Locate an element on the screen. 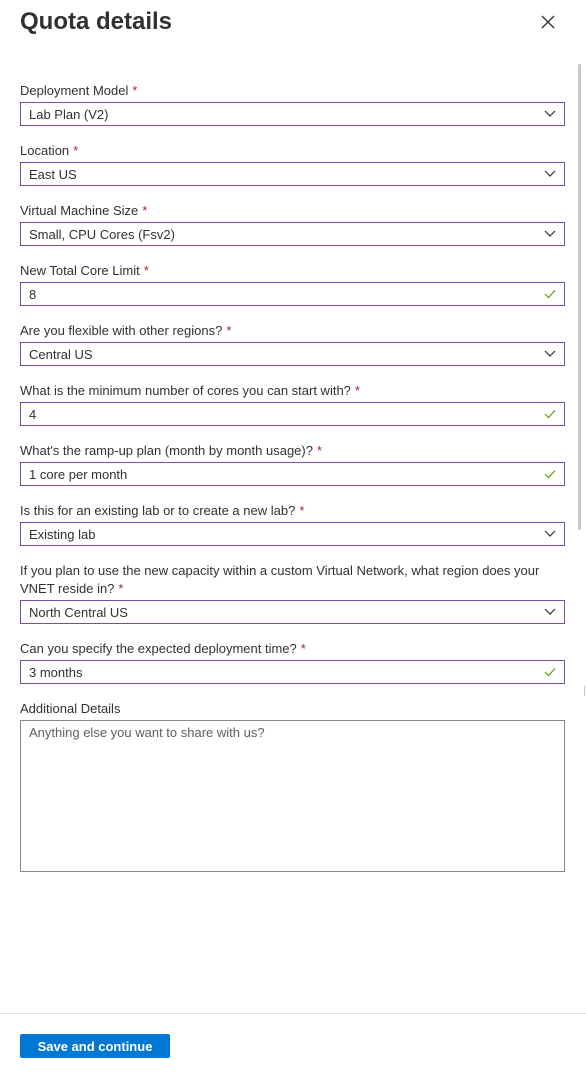  scrollbar-thumb is located at coordinates (579, 297).